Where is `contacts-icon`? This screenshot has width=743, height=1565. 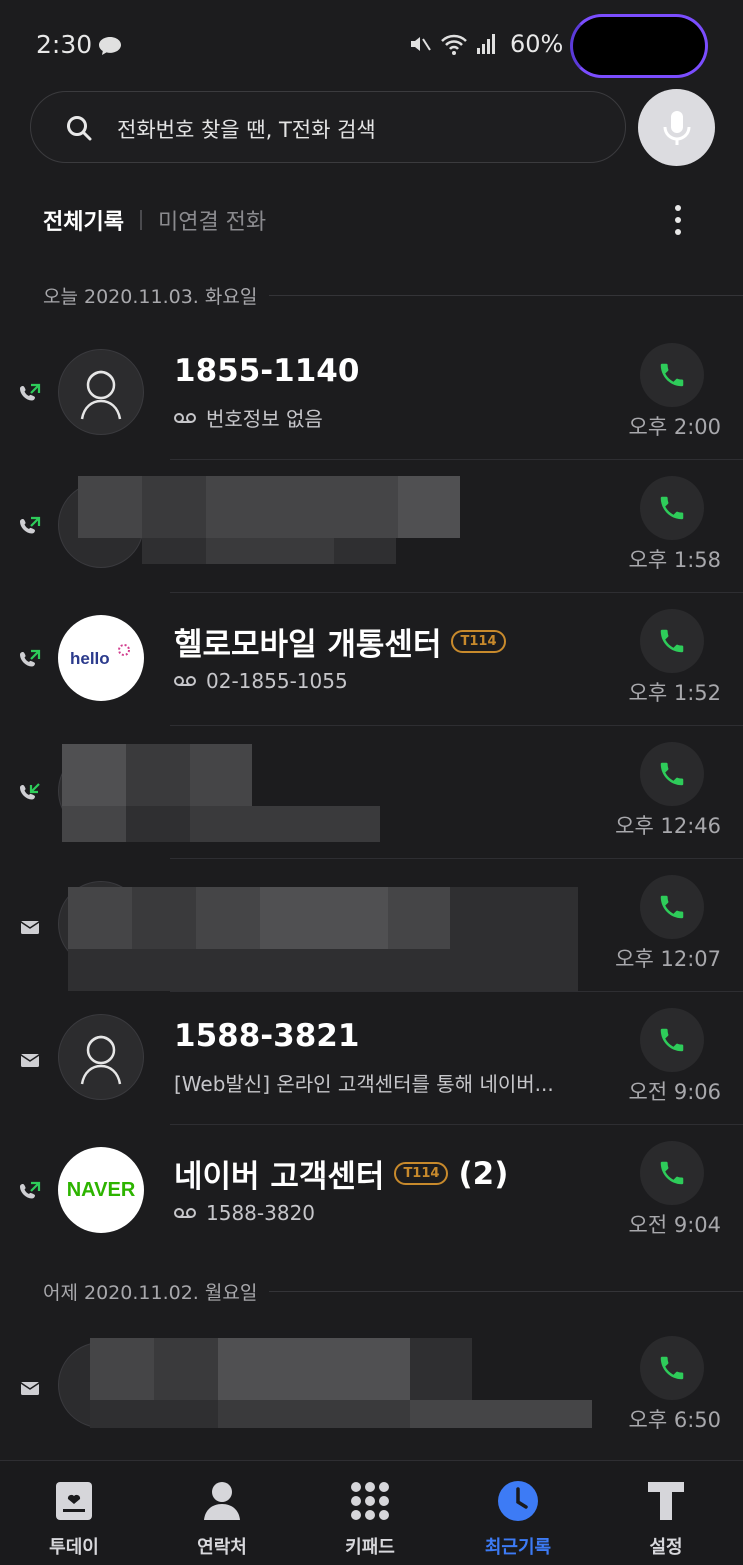 contacts-icon is located at coordinates (222, 1501).